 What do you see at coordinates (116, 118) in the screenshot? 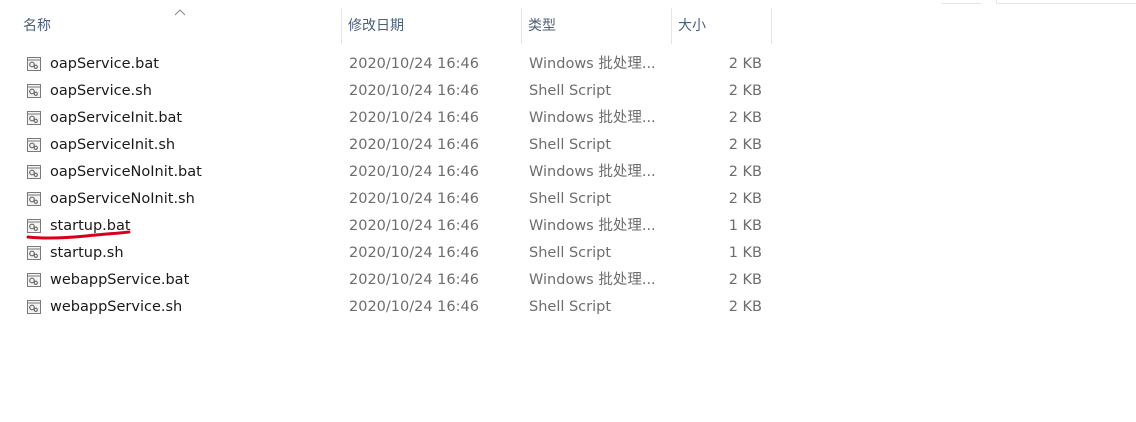
I see `file-name: oapServiceInit.bat` at bounding box center [116, 118].